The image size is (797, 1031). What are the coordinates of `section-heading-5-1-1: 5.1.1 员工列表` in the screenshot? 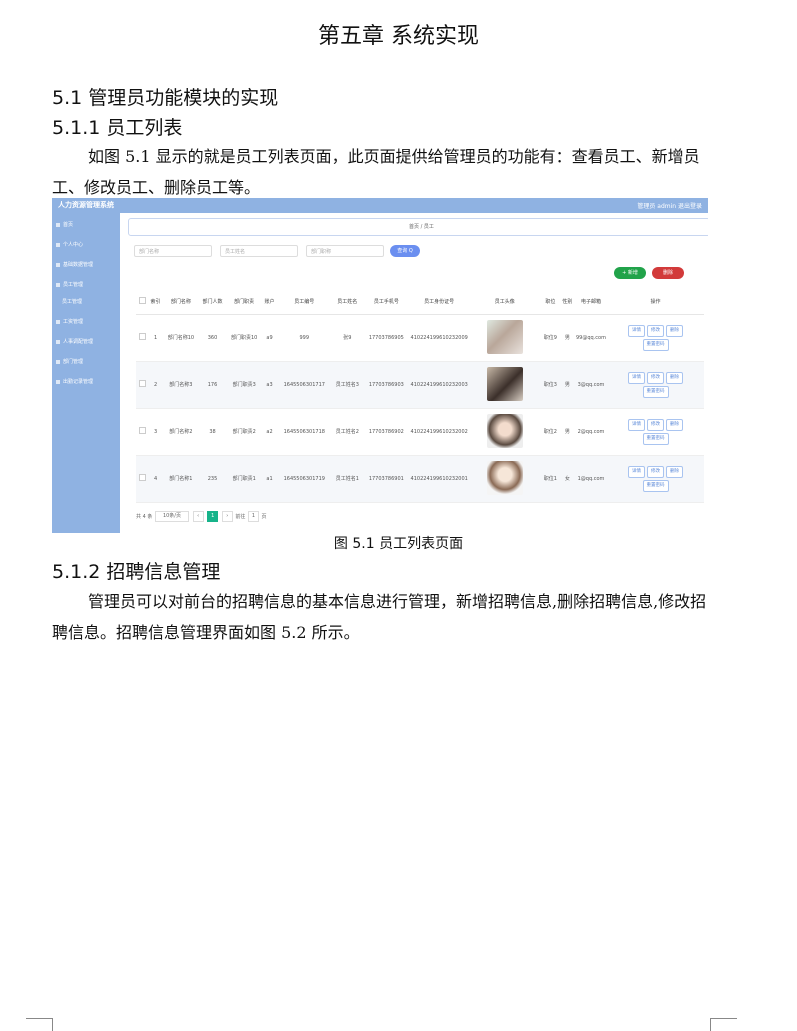 It's located at (117, 128).